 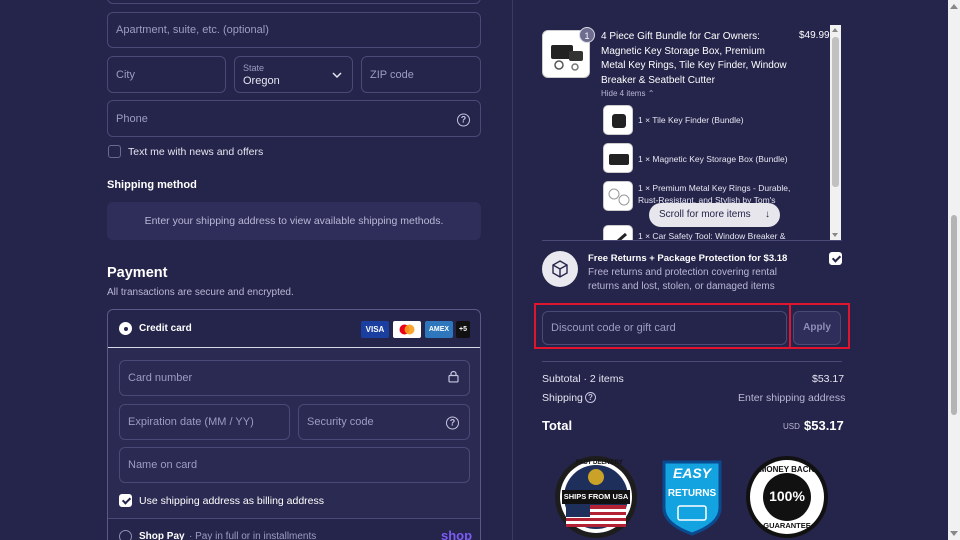 I want to click on sub-item-4: 1 × Car Safety Tool: Window Breaker &, so click(x=712, y=235).